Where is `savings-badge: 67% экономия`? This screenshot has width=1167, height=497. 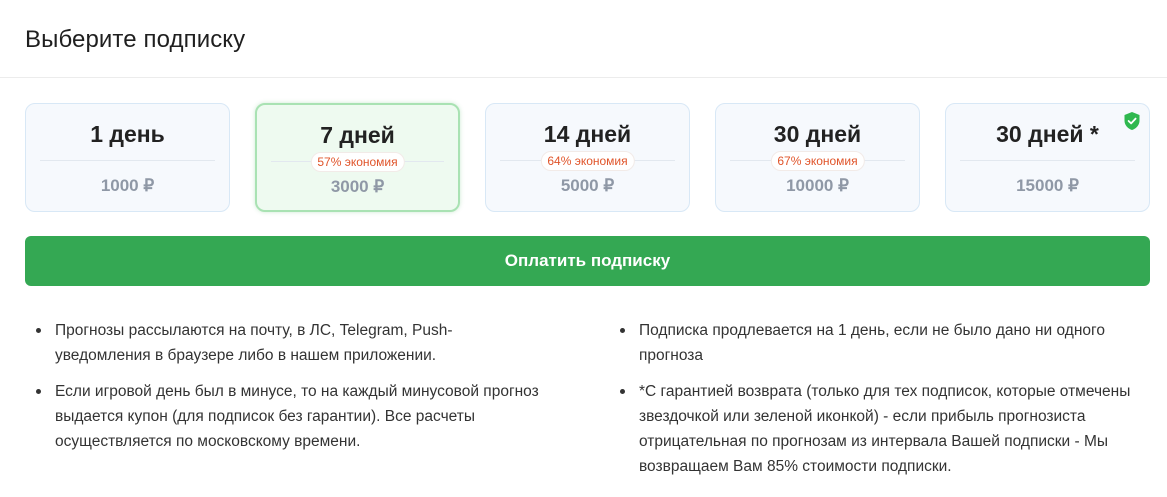
savings-badge: 67% экономия is located at coordinates (817, 161).